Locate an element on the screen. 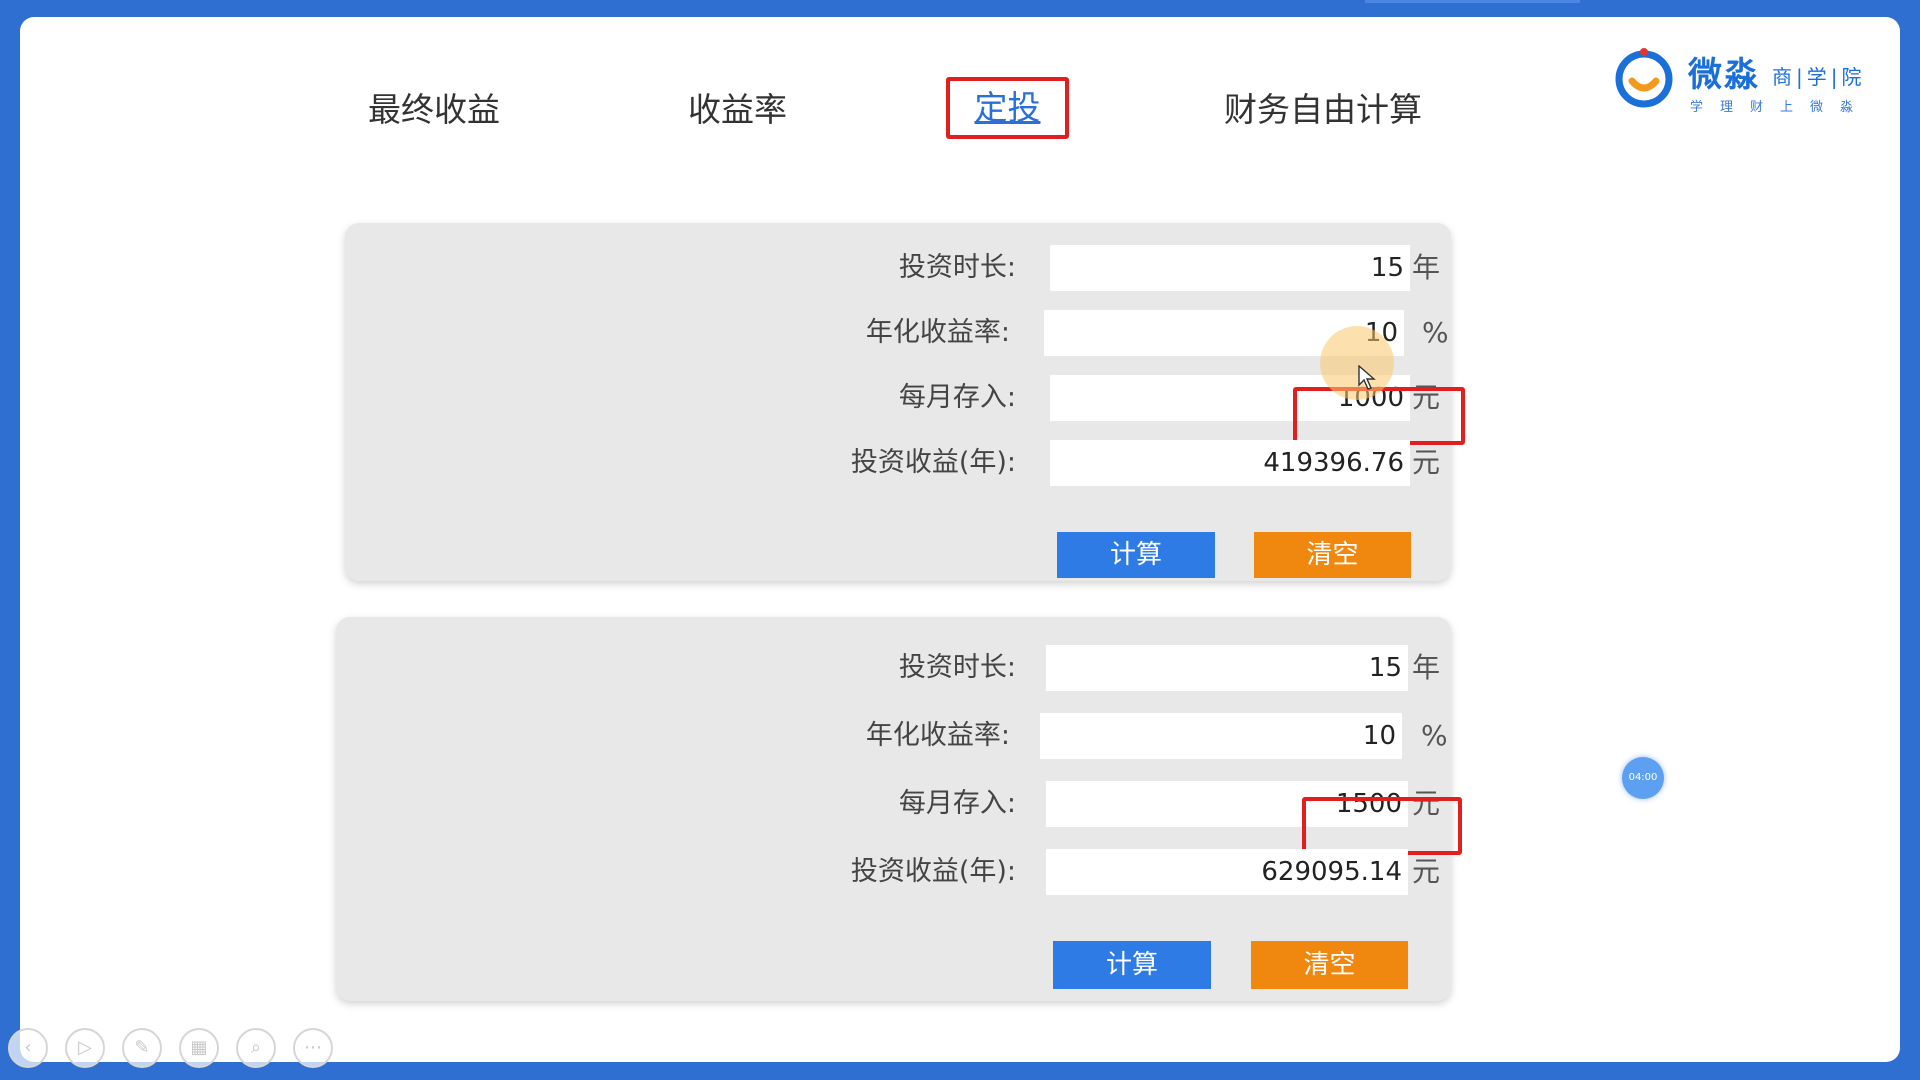 This screenshot has height=1080, width=1920. mouse-cursor-icon is located at coordinates (1367, 377).